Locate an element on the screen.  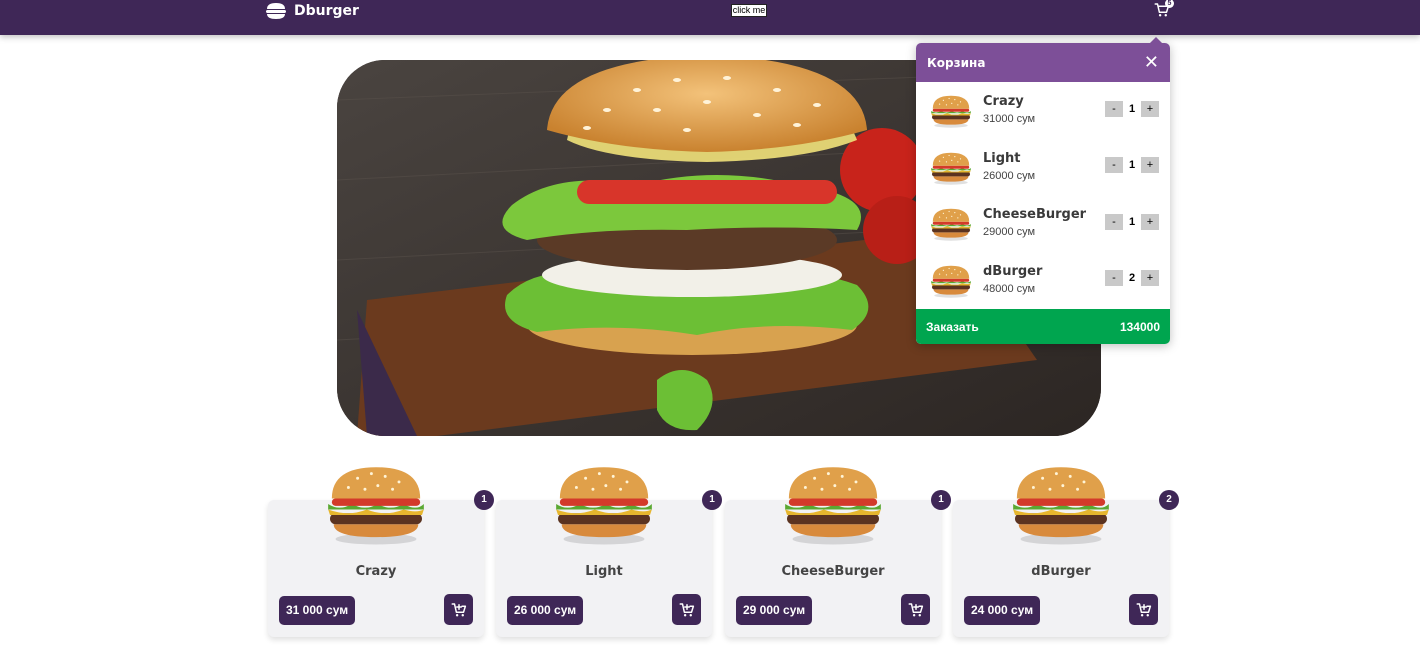
product-title: Light is located at coordinates (604, 571).